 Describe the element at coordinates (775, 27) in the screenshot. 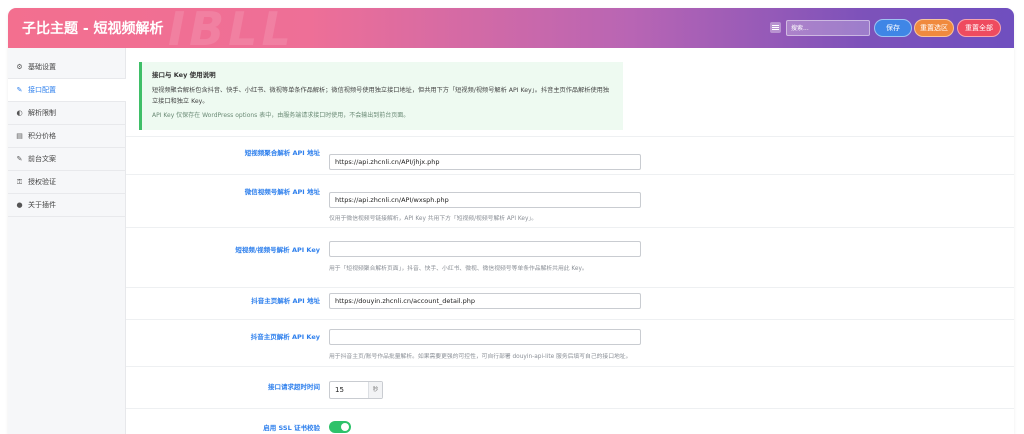

I see `list-icon` at that location.